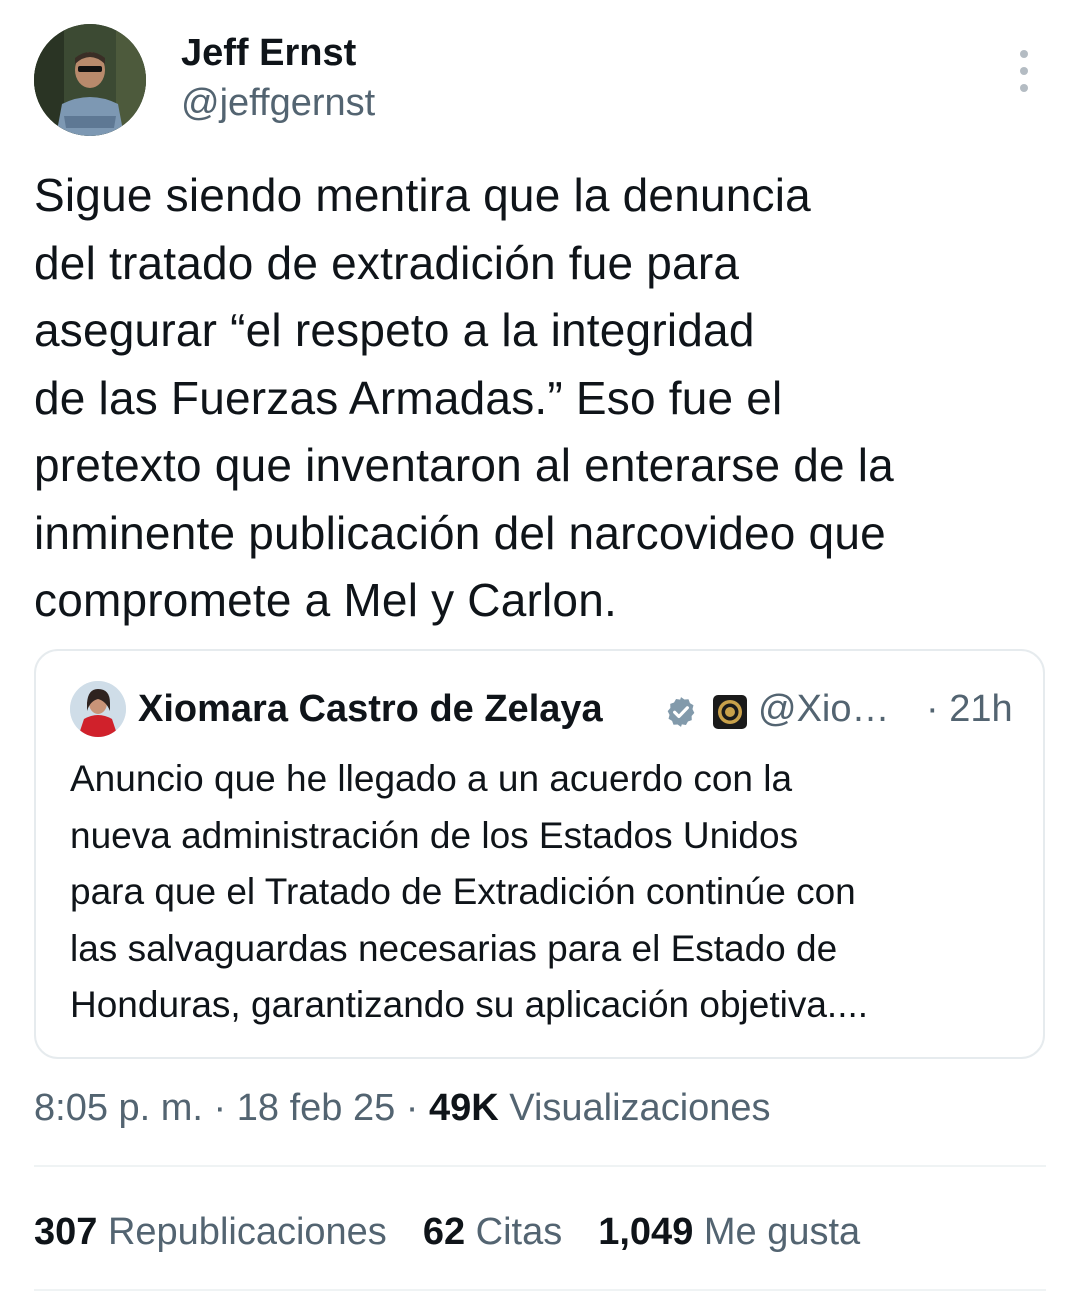 This screenshot has width=1080, height=1295. I want to click on views-count: 49K, so click(464, 1108).